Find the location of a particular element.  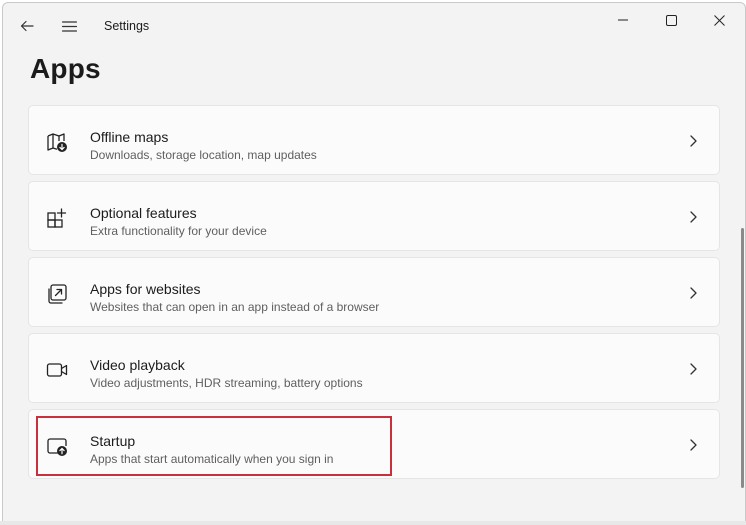

close-button is located at coordinates (719, 20).